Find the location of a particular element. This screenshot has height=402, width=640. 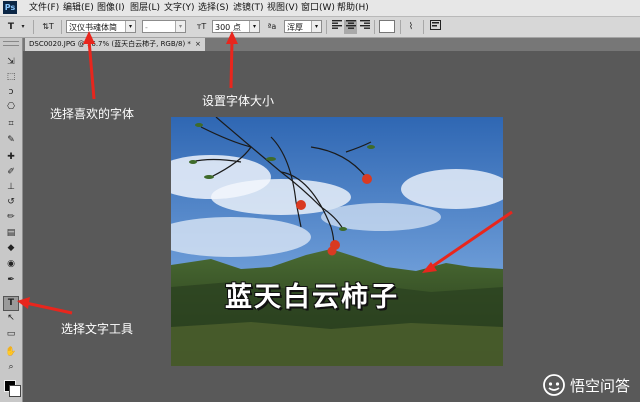

watermark-text: 悟空问答 is located at coordinates (599, 385).